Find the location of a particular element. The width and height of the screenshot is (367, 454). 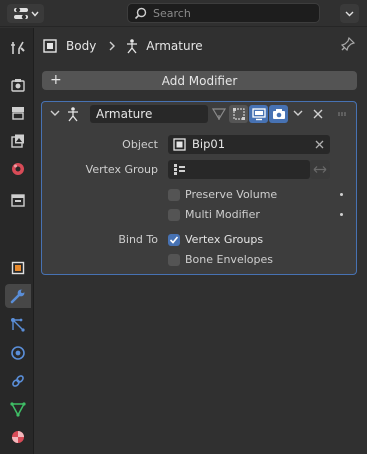

viewport-display-toggle is located at coordinates (258, 114).